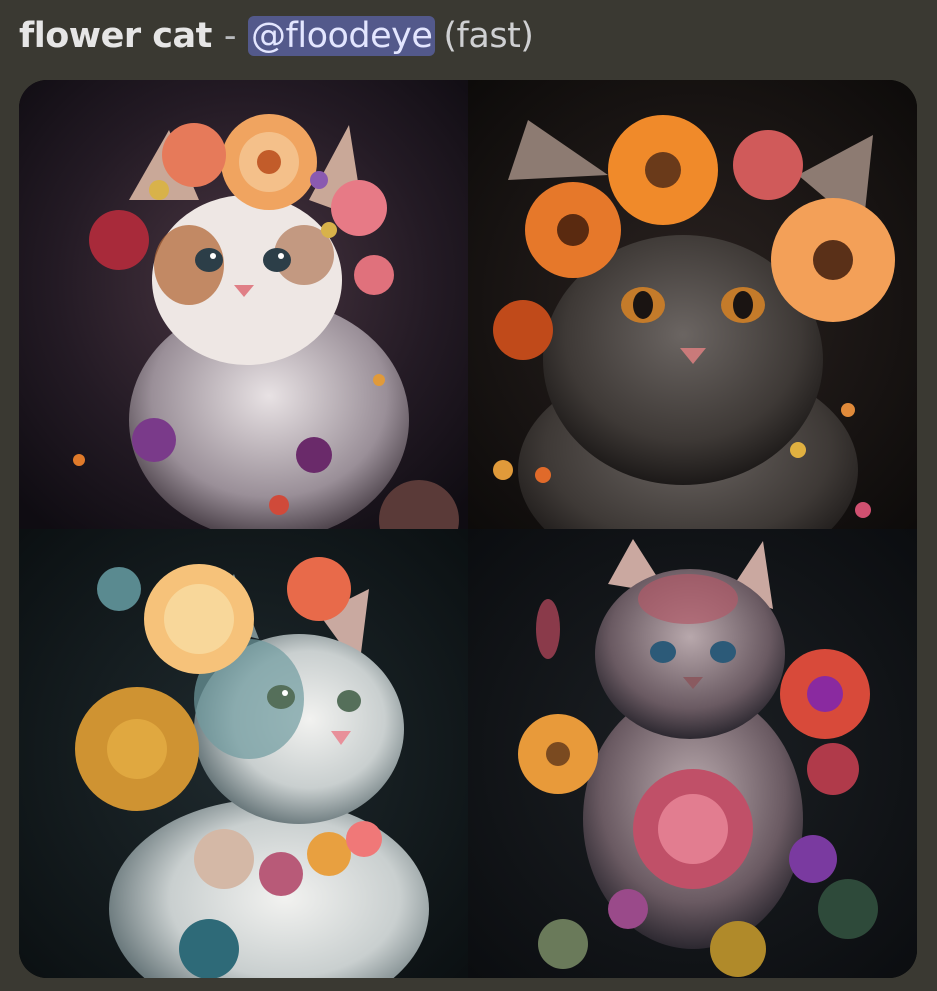 The width and height of the screenshot is (937, 991). I want to click on prompt-text: flower cat, so click(115, 36).